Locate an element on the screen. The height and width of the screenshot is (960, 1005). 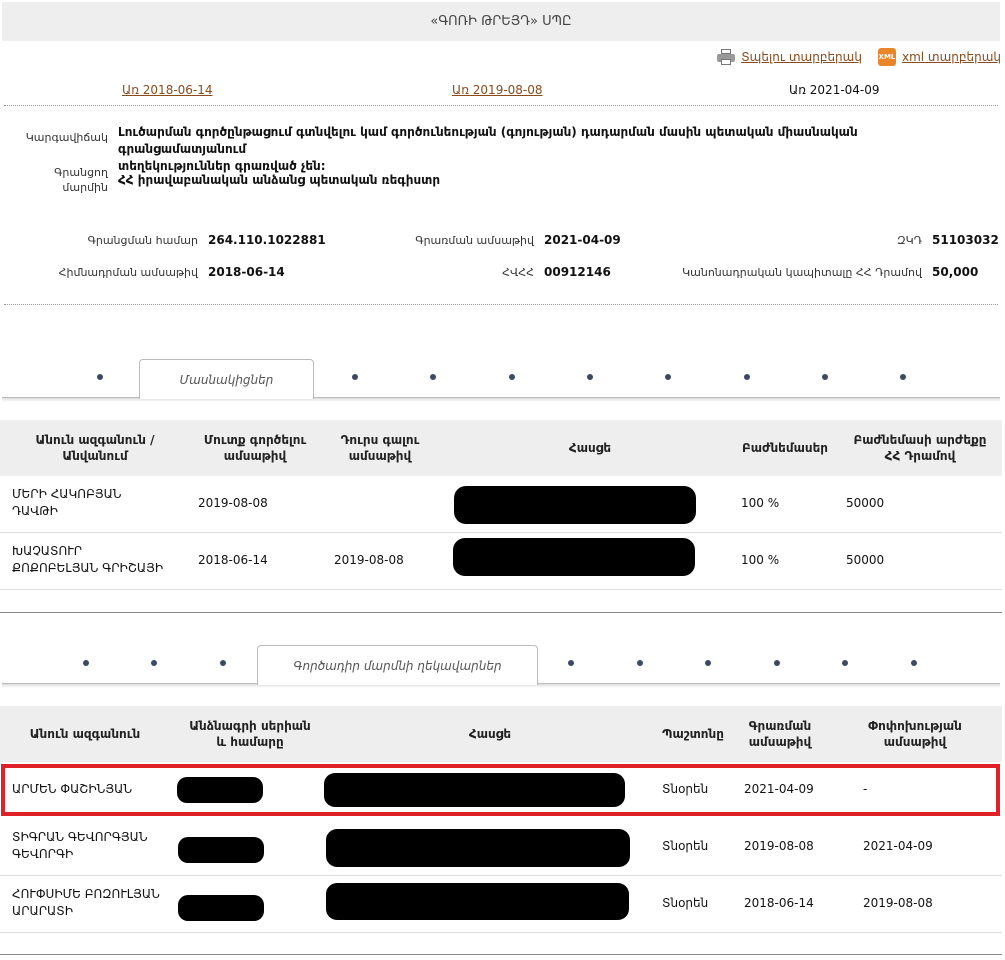
col-change-date: Փոփոխության ամսաթիվ is located at coordinates (915, 734).